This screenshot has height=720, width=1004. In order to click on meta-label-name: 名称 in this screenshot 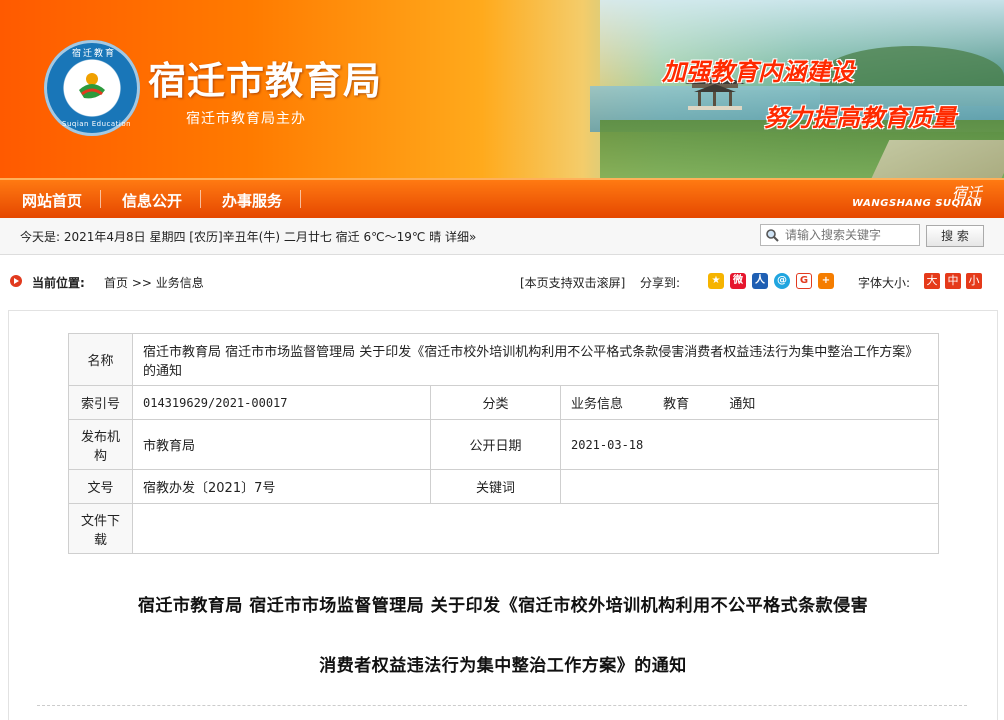, I will do `click(100, 359)`.